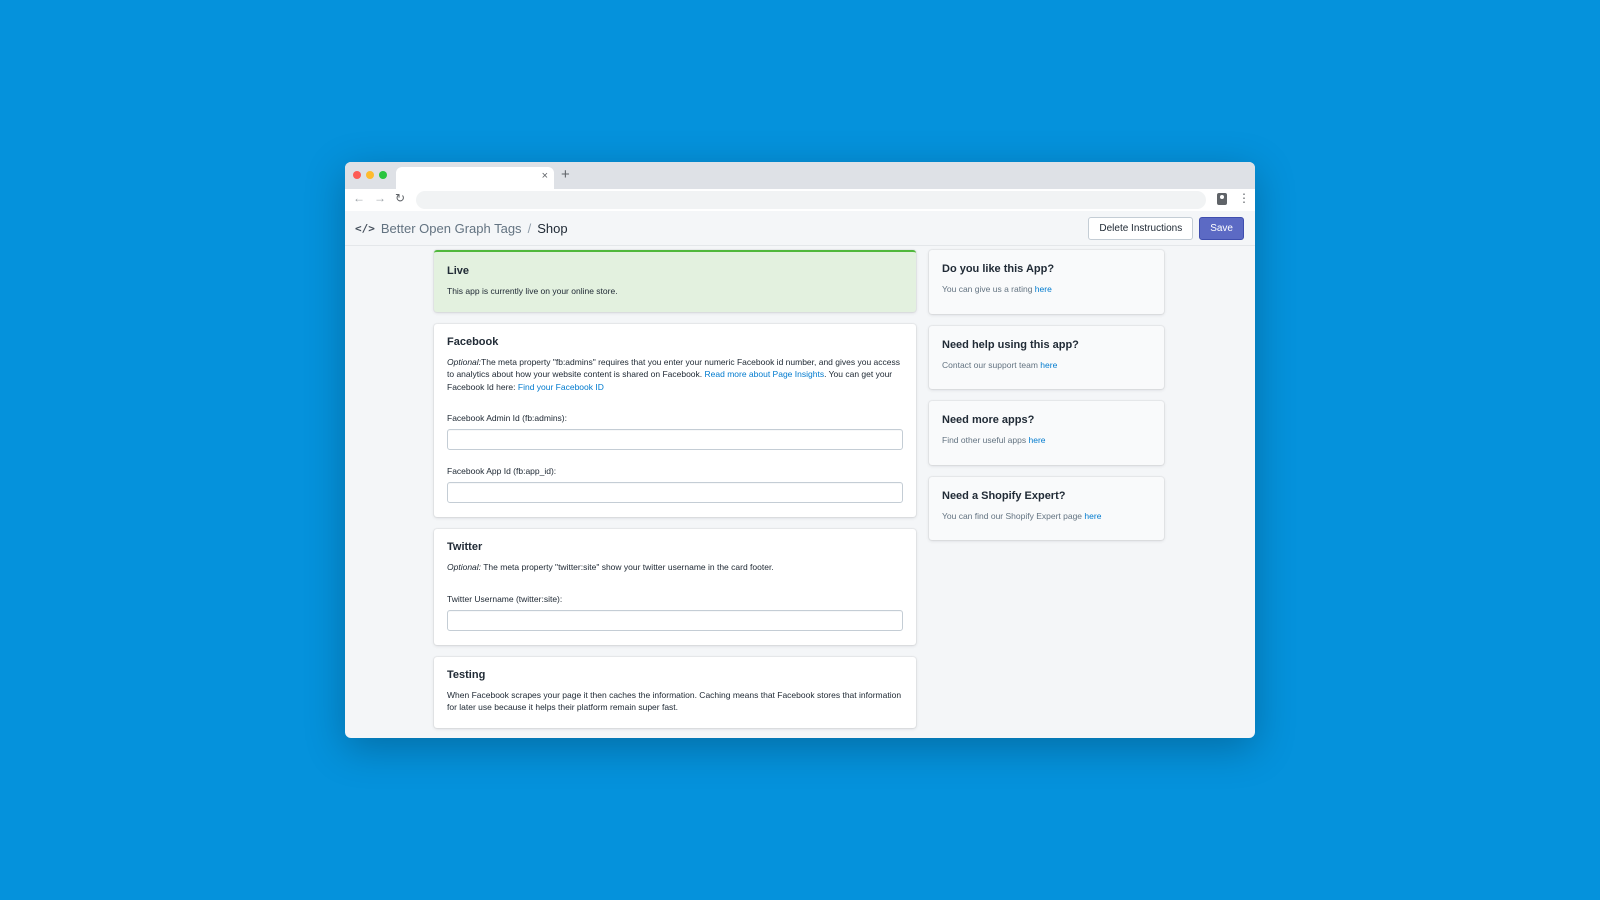 This screenshot has height=900, width=1600. Describe the element at coordinates (505, 598) in the screenshot. I see `twitter-username-label: Twitter Username (twitter:site):` at that location.